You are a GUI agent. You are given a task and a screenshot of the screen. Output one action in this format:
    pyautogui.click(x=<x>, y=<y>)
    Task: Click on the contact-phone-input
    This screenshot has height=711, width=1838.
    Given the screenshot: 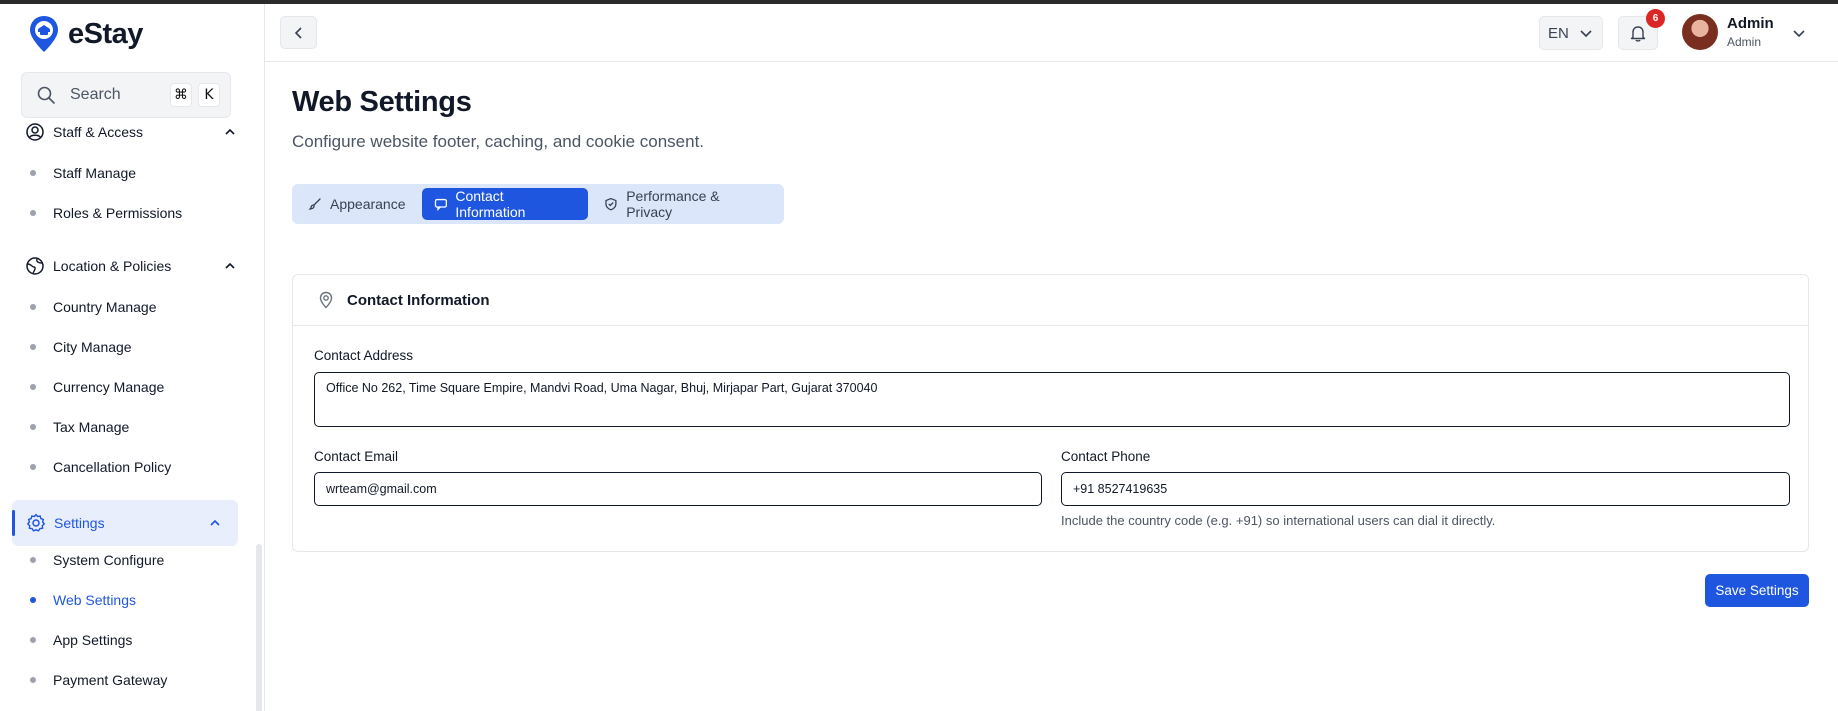 What is the action you would take?
    pyautogui.click(x=1425, y=489)
    